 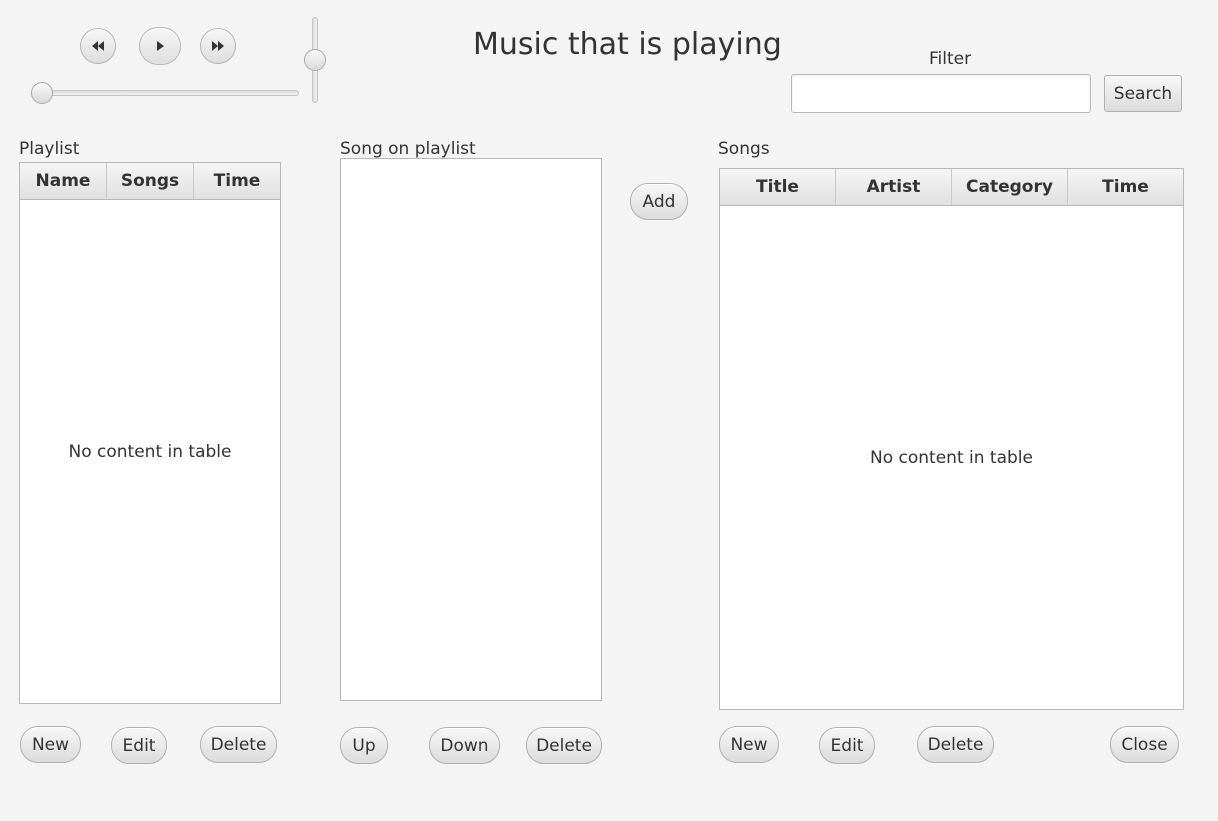 I want to click on rewind-button, so click(x=98, y=46).